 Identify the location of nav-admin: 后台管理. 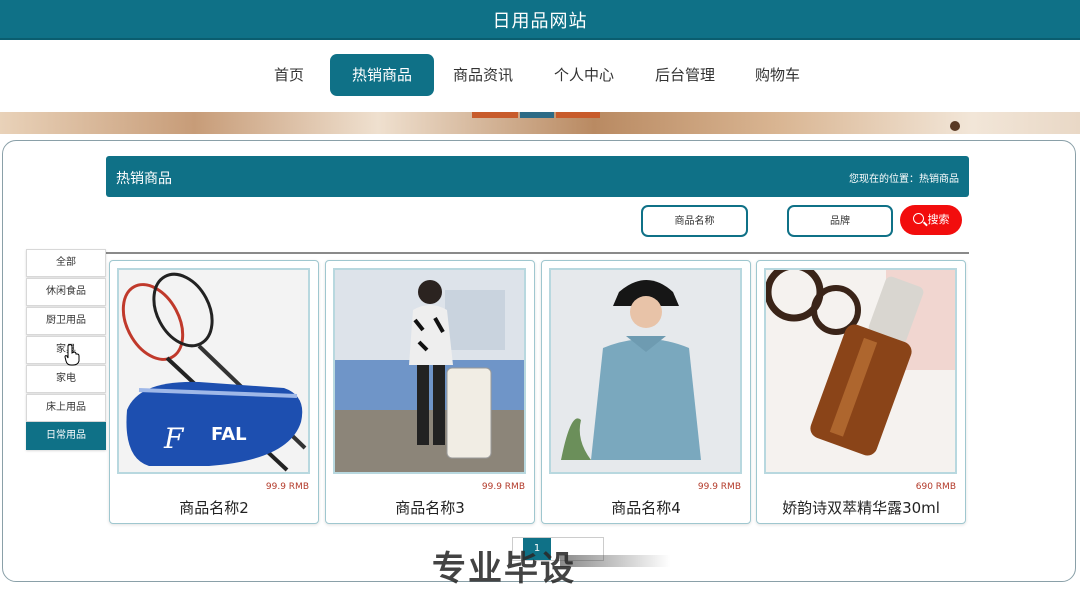
(685, 75).